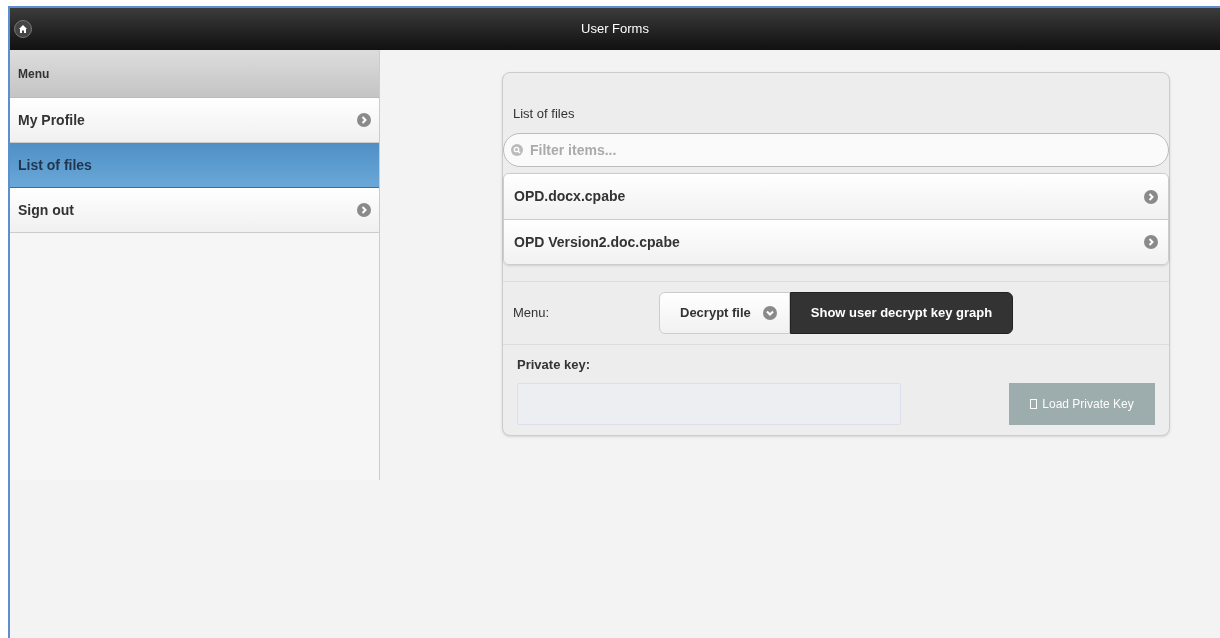 This screenshot has width=1220, height=638. What do you see at coordinates (194, 165) in the screenshot?
I see `sidebar-item: List of files` at bounding box center [194, 165].